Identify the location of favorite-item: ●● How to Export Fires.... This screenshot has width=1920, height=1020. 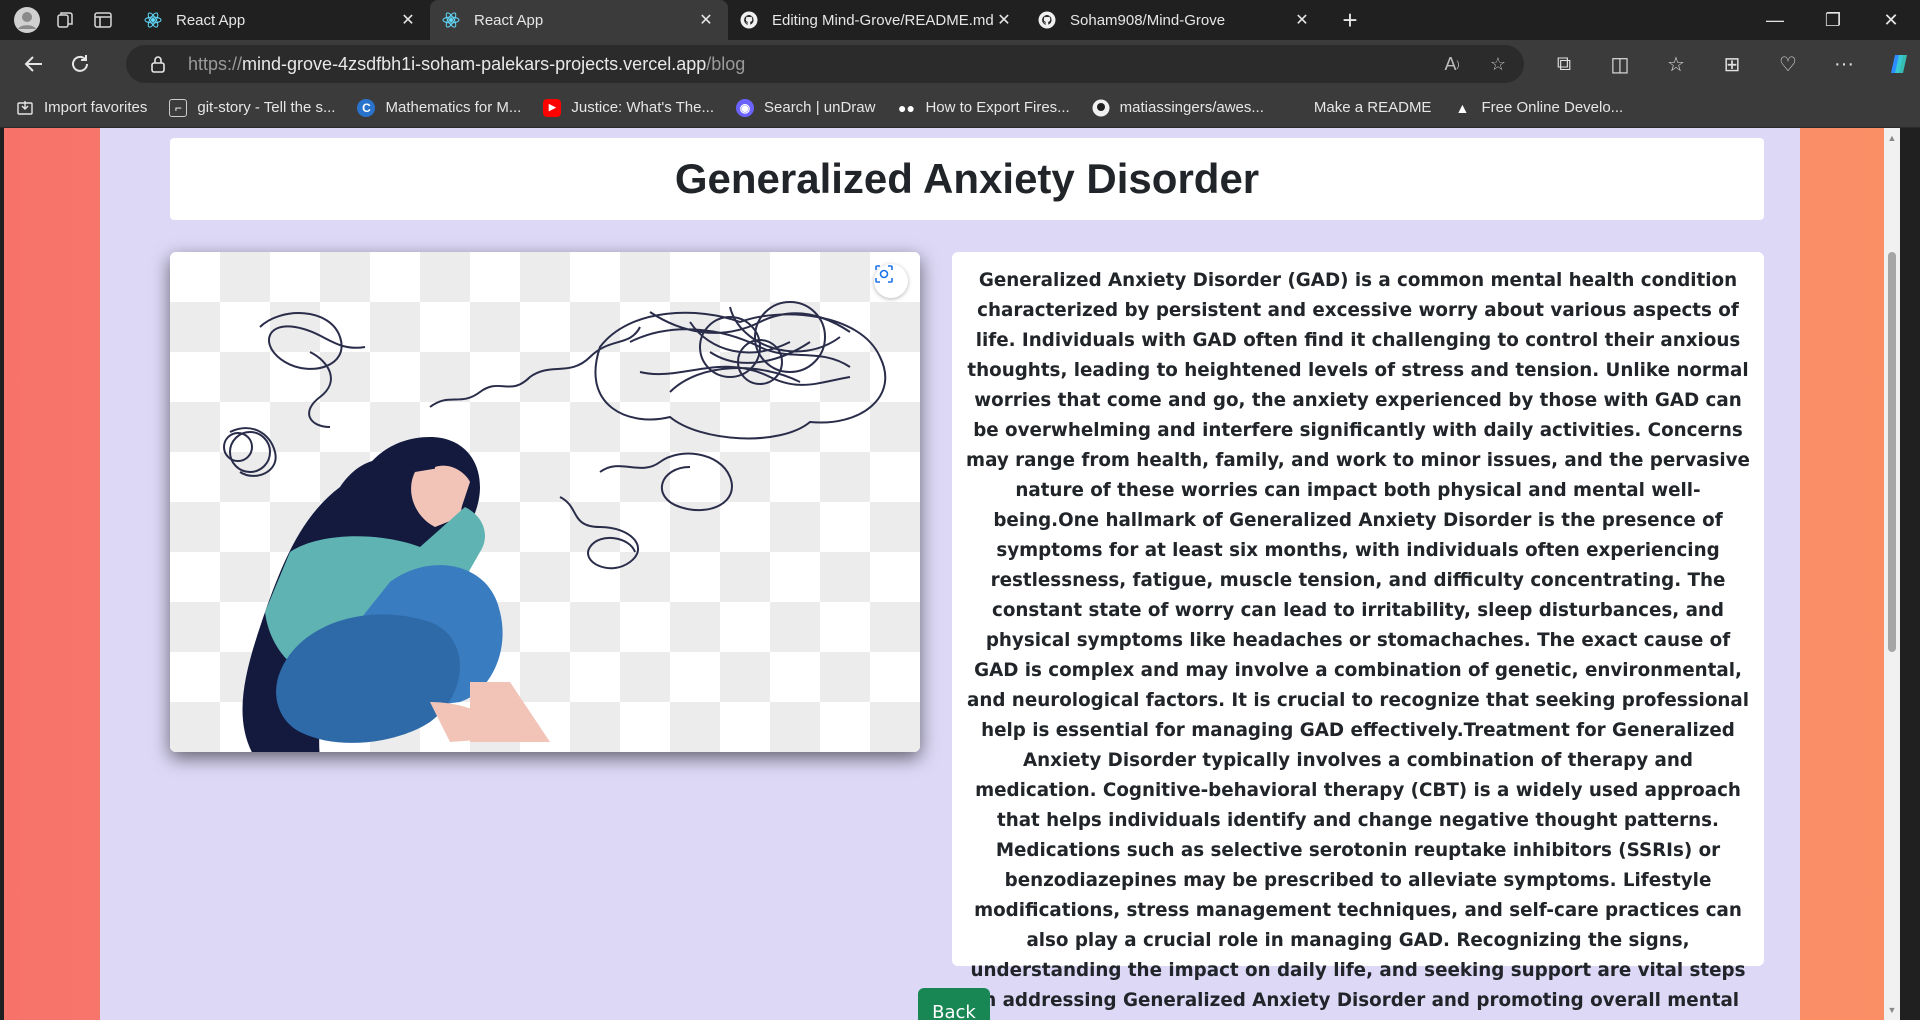
(983, 108).